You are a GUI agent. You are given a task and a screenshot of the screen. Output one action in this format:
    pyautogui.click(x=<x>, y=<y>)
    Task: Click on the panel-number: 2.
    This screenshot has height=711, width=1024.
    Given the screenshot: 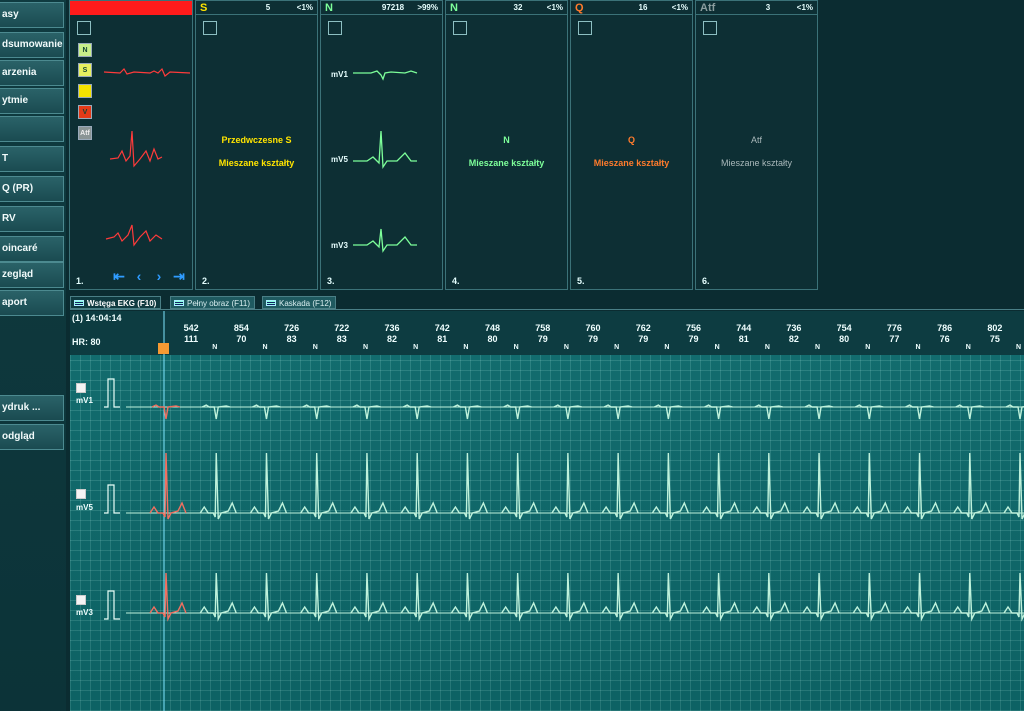 What is the action you would take?
    pyautogui.click(x=206, y=281)
    